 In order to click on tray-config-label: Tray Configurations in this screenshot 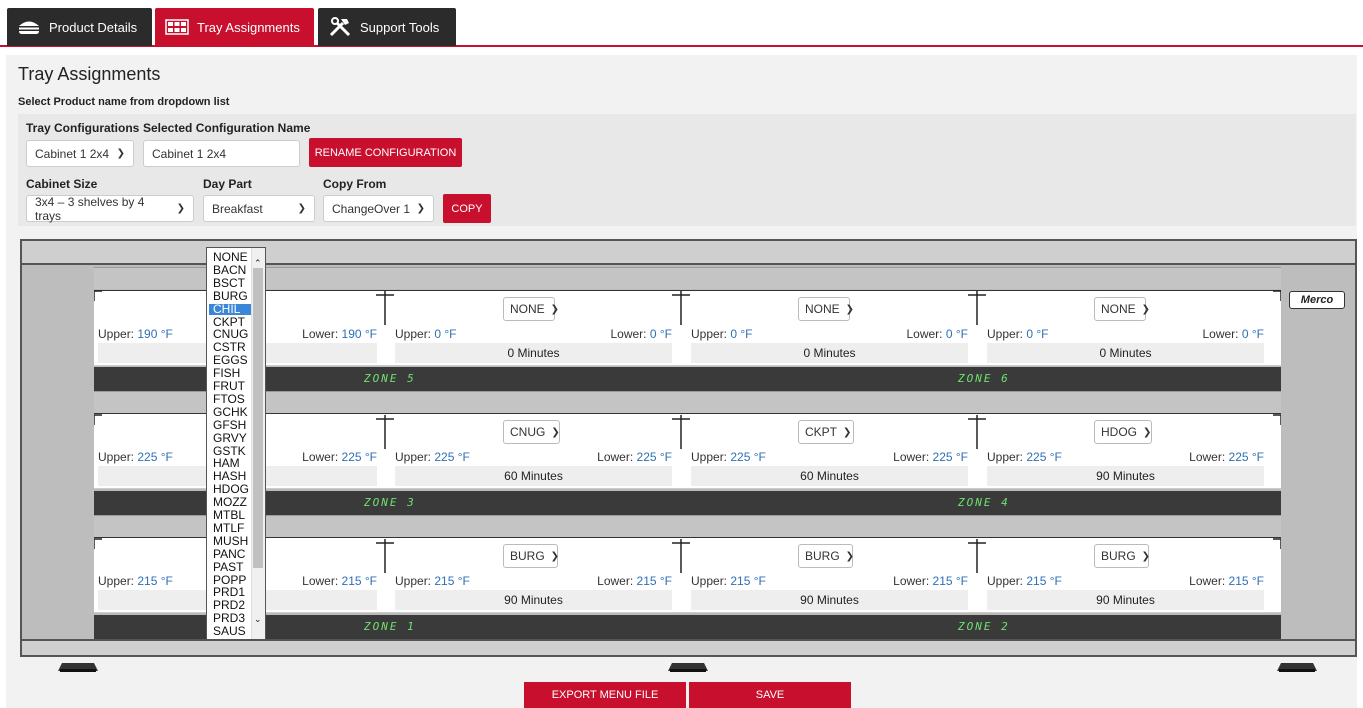, I will do `click(83, 128)`.